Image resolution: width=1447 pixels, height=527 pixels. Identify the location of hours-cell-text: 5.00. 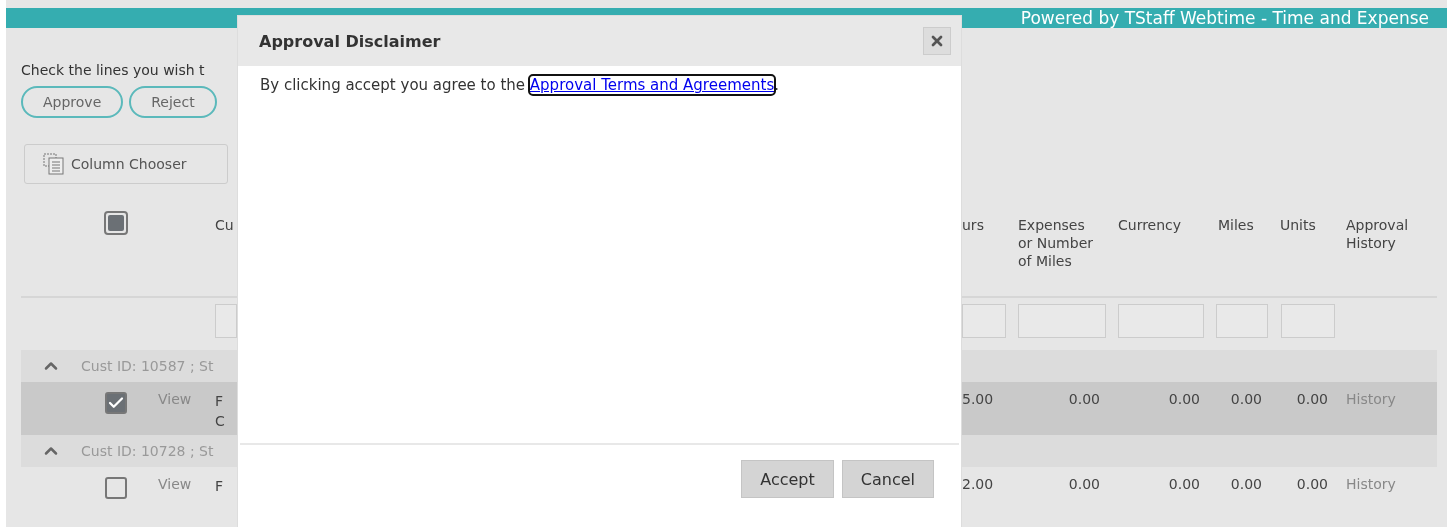
(978, 398).